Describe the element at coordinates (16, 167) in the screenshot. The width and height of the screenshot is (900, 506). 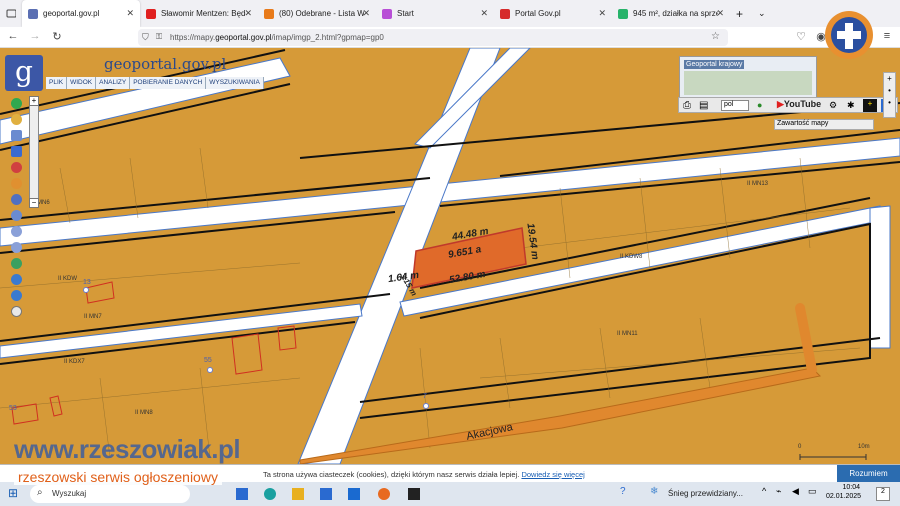
I see `measure-icon` at that location.